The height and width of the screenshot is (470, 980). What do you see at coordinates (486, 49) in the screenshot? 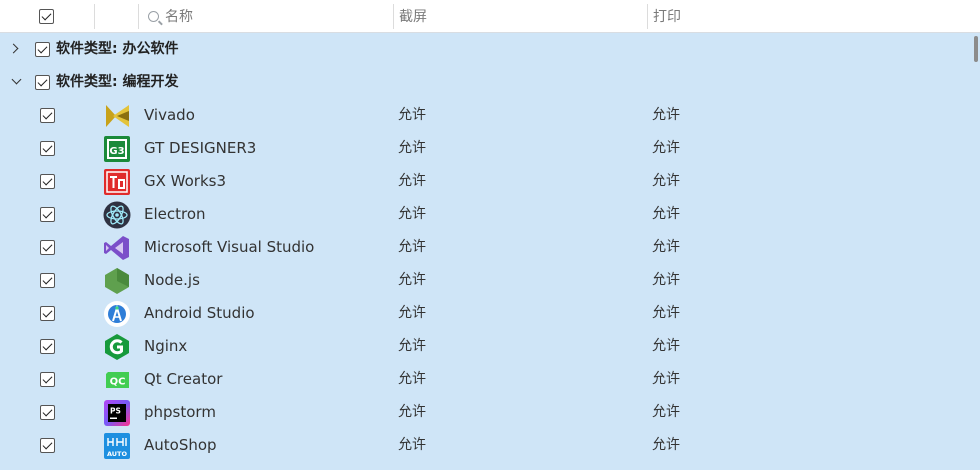
I see `group-row-office: 软件类型: 办公软件` at bounding box center [486, 49].